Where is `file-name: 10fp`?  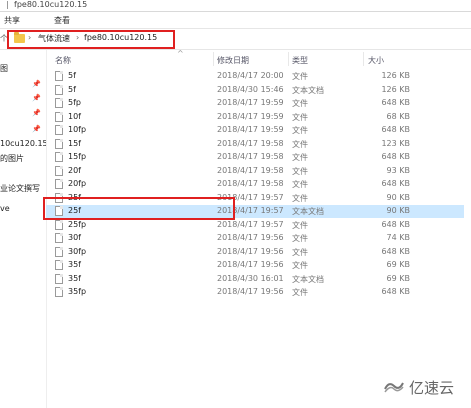
file-name: 10fp is located at coordinates (77, 129).